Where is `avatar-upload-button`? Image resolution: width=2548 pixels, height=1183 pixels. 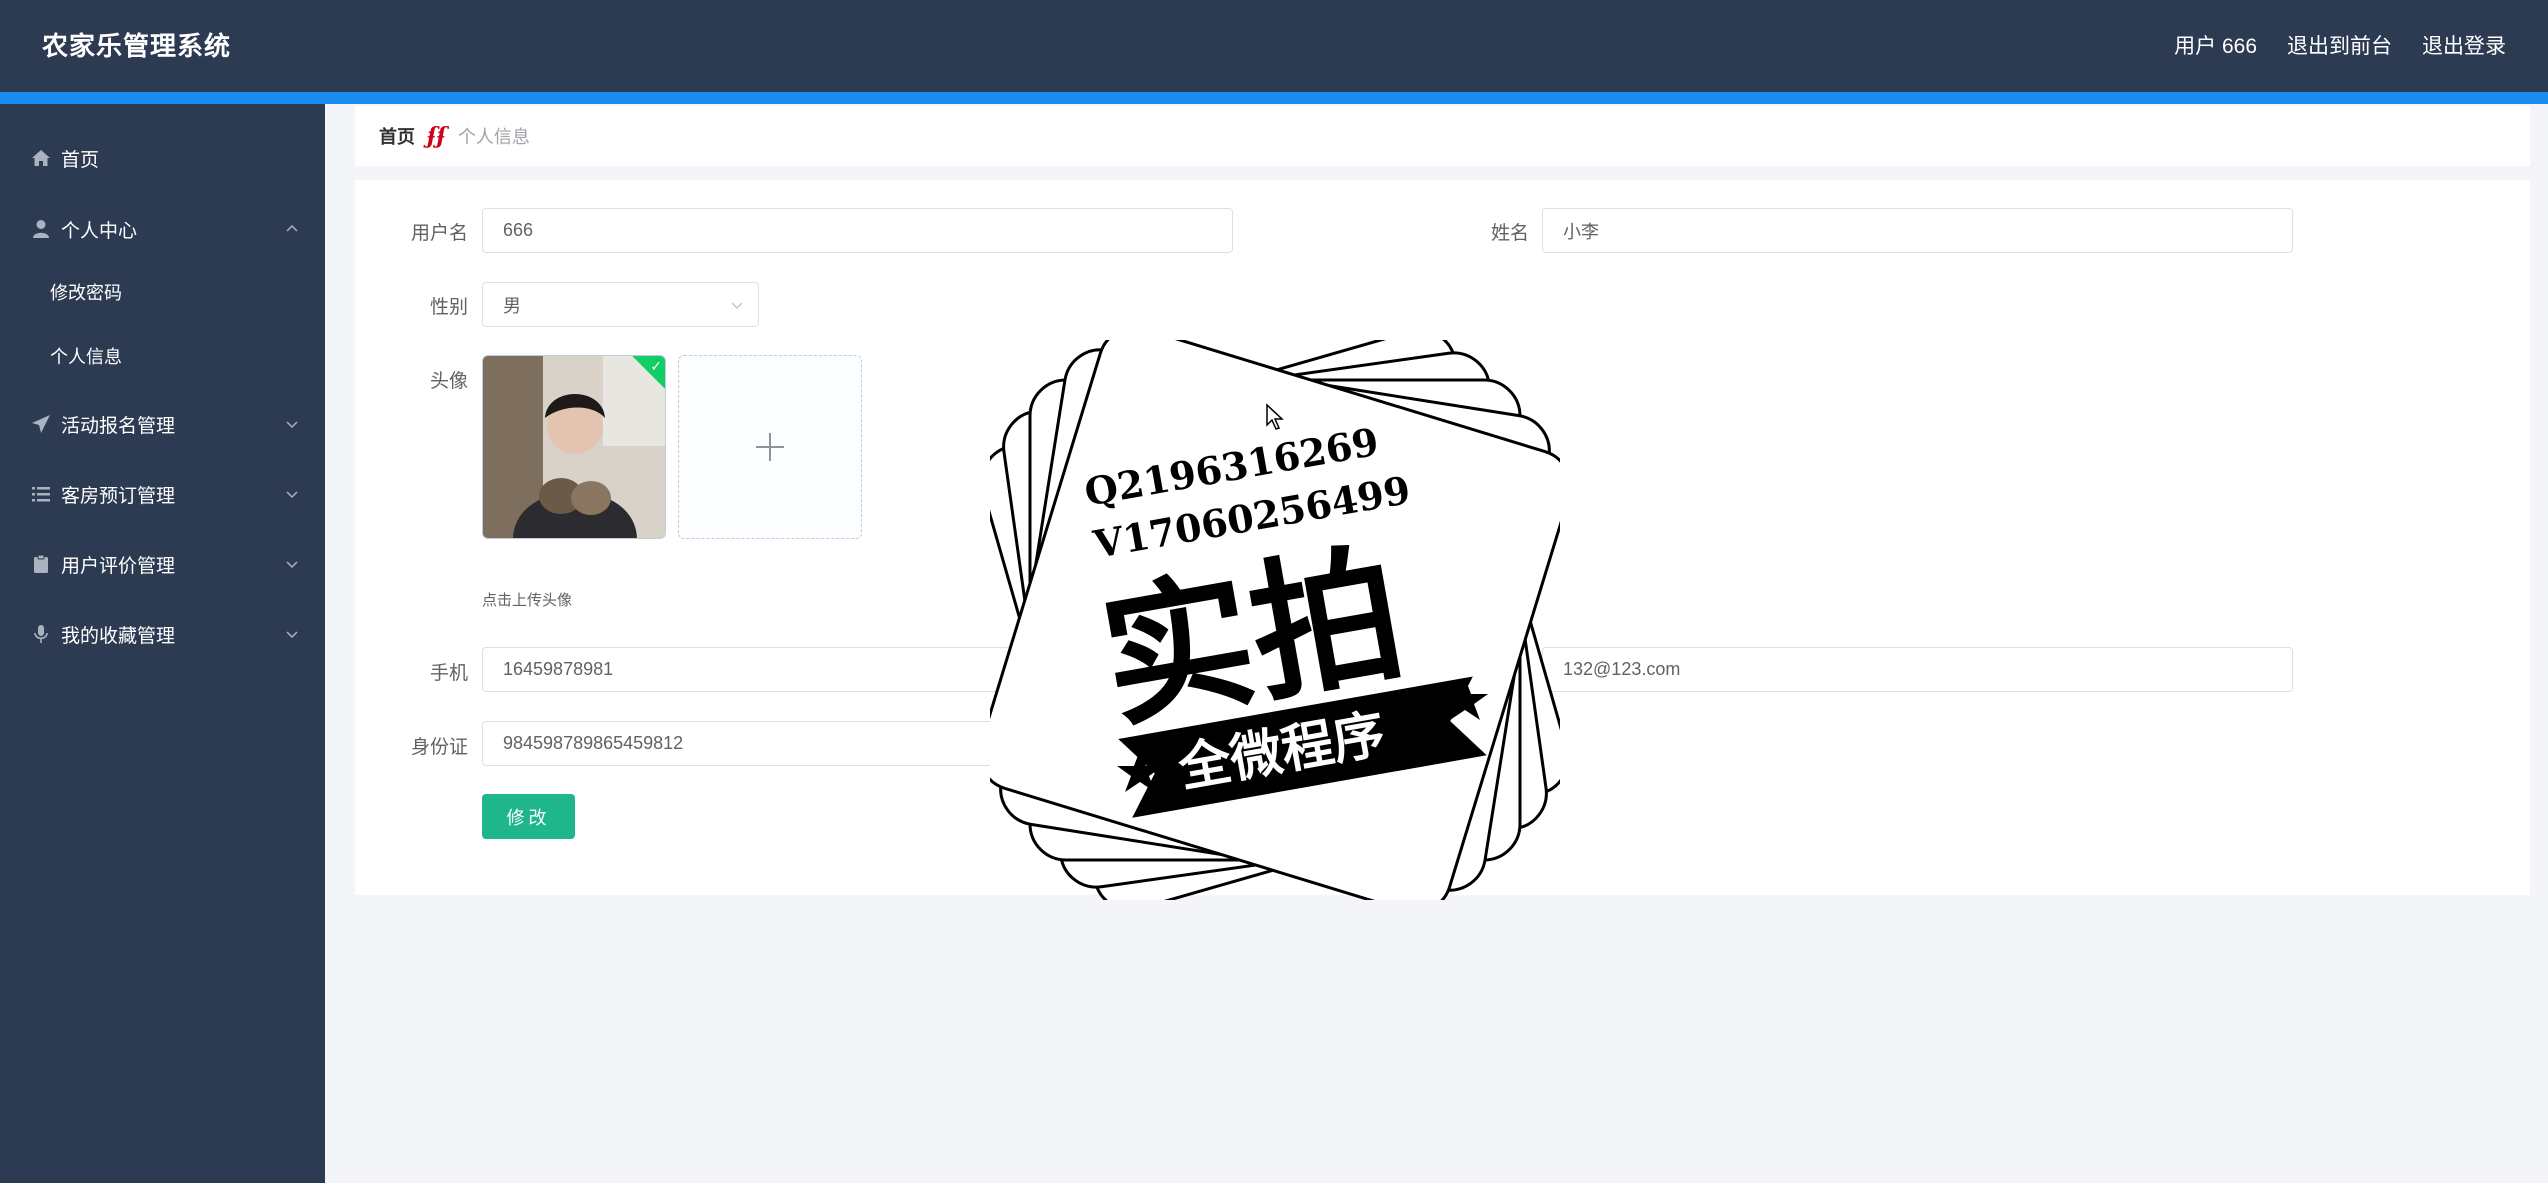 avatar-upload-button is located at coordinates (770, 447).